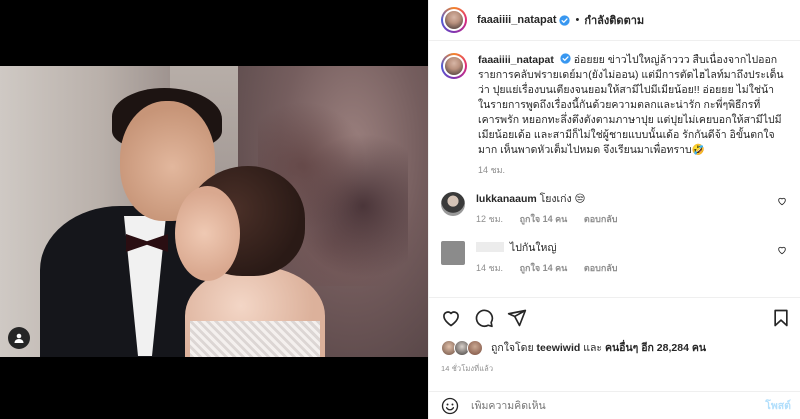  What do you see at coordinates (489, 219) in the screenshot?
I see `comment-time: 12 ชม.` at bounding box center [489, 219].